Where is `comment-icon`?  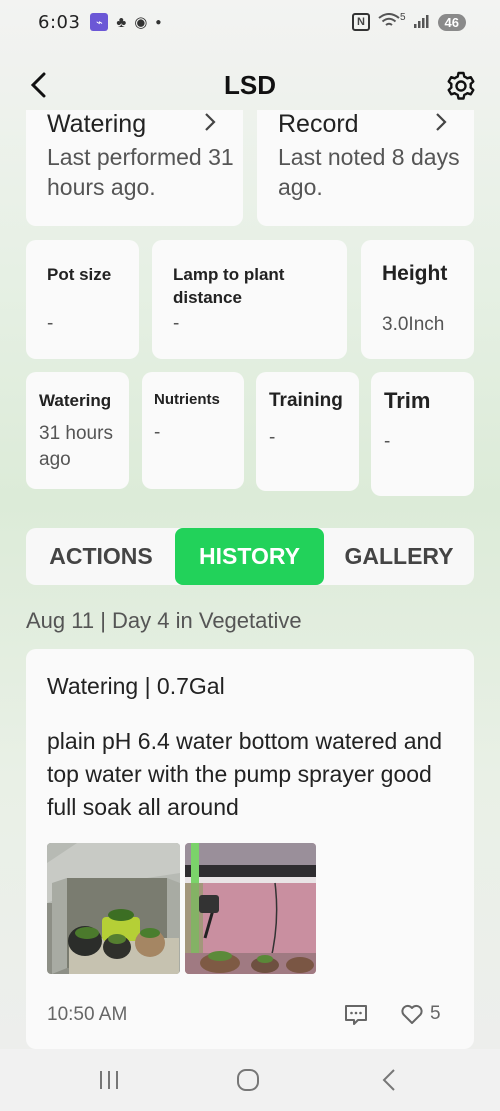 comment-icon is located at coordinates (356, 1015).